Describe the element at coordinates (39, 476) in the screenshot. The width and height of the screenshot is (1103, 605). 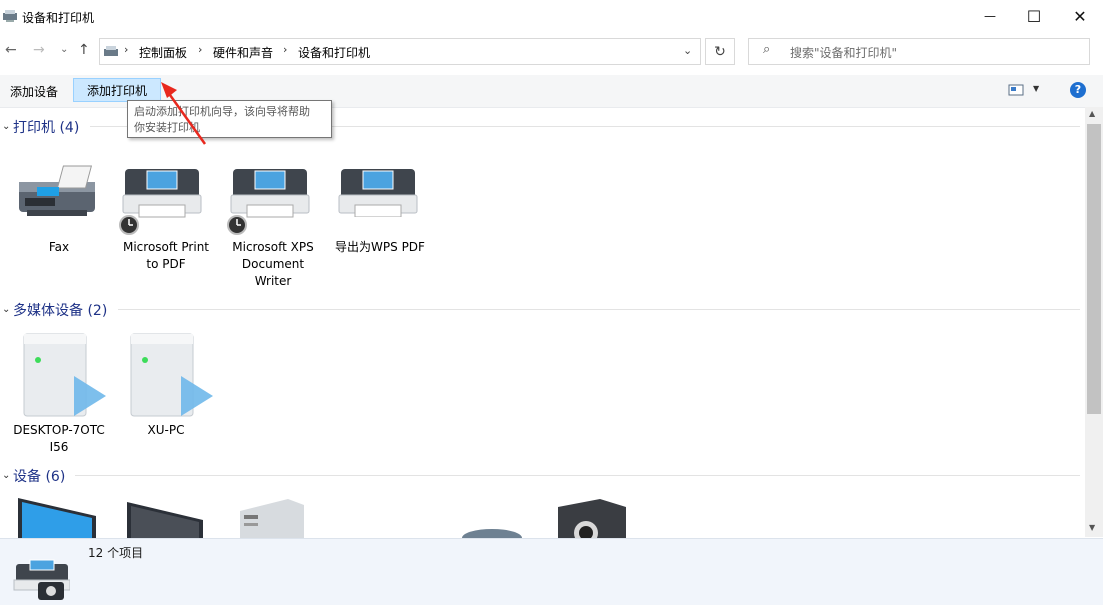
I see `group-title-devices: 设备 (6)` at that location.